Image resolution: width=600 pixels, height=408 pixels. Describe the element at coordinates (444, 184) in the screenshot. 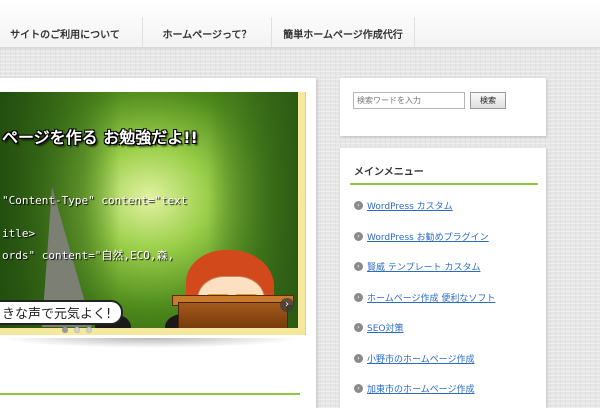

I see `menu-title-underline` at that location.